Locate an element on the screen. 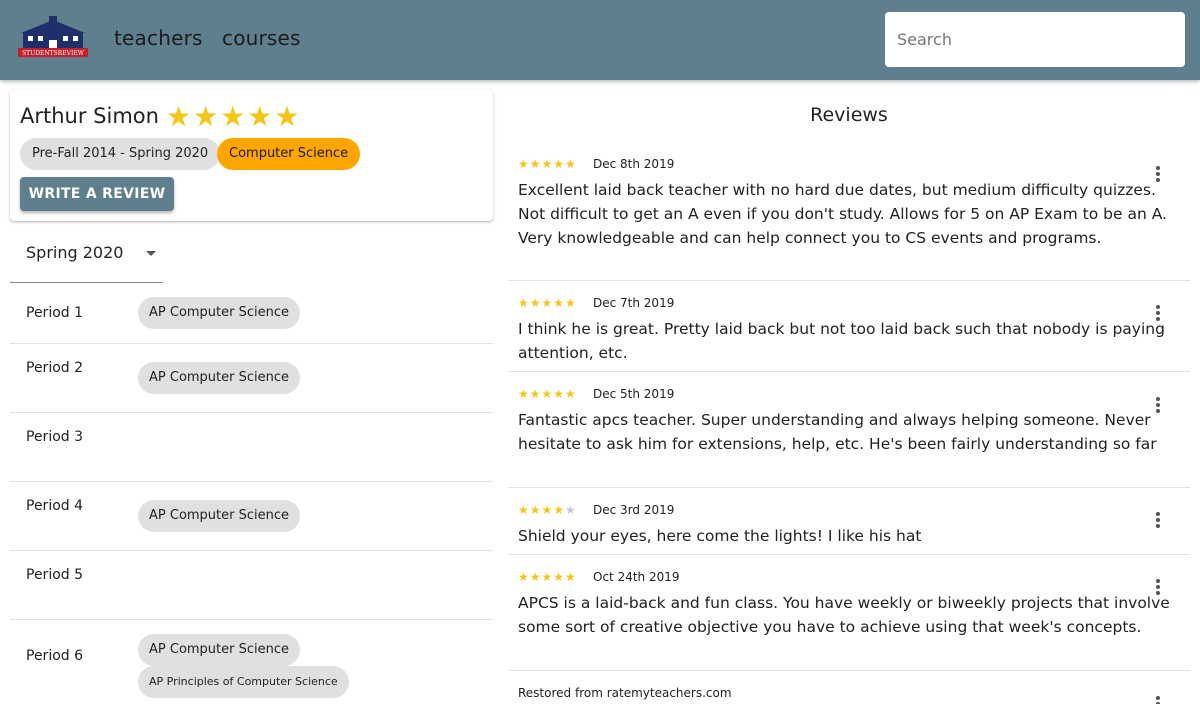  period-row-5: Period 5 is located at coordinates (251, 585).